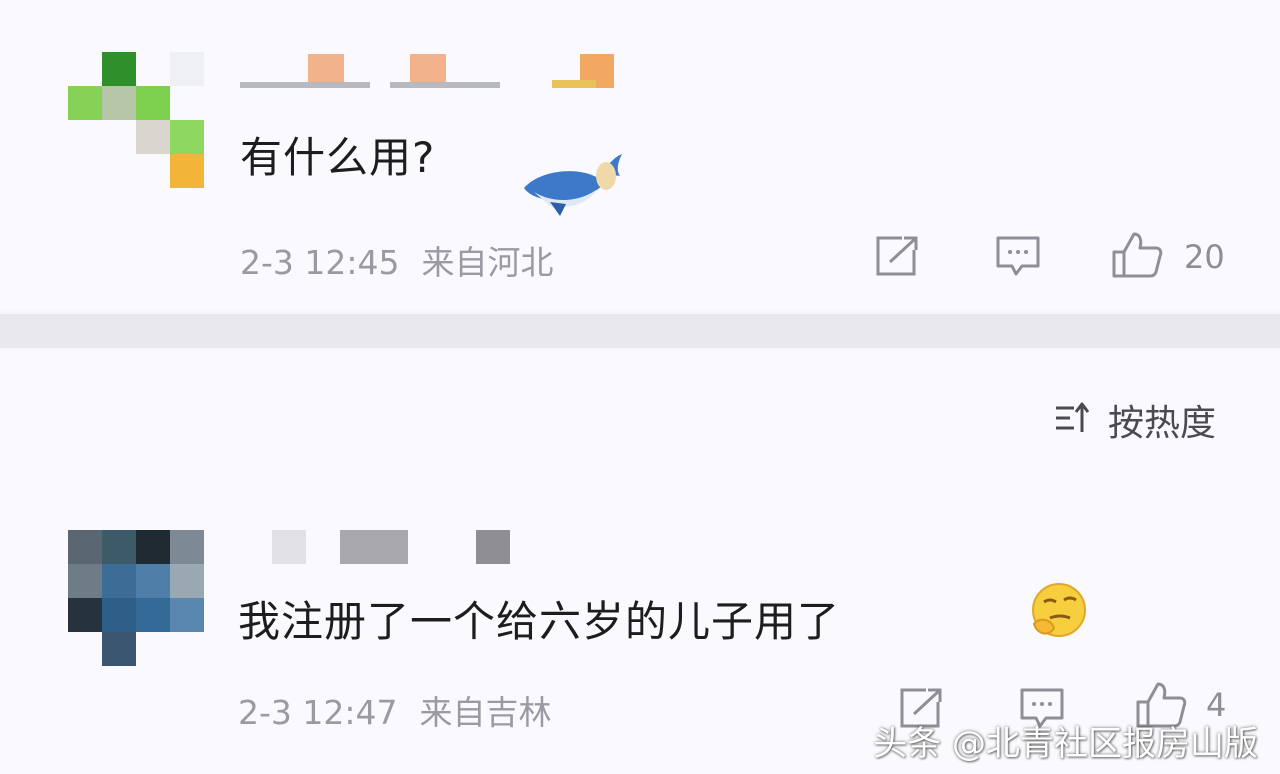 The width and height of the screenshot is (1280, 774). What do you see at coordinates (1065, 744) in the screenshot?
I see `watermark: 头条 @北青社区报房山版` at bounding box center [1065, 744].